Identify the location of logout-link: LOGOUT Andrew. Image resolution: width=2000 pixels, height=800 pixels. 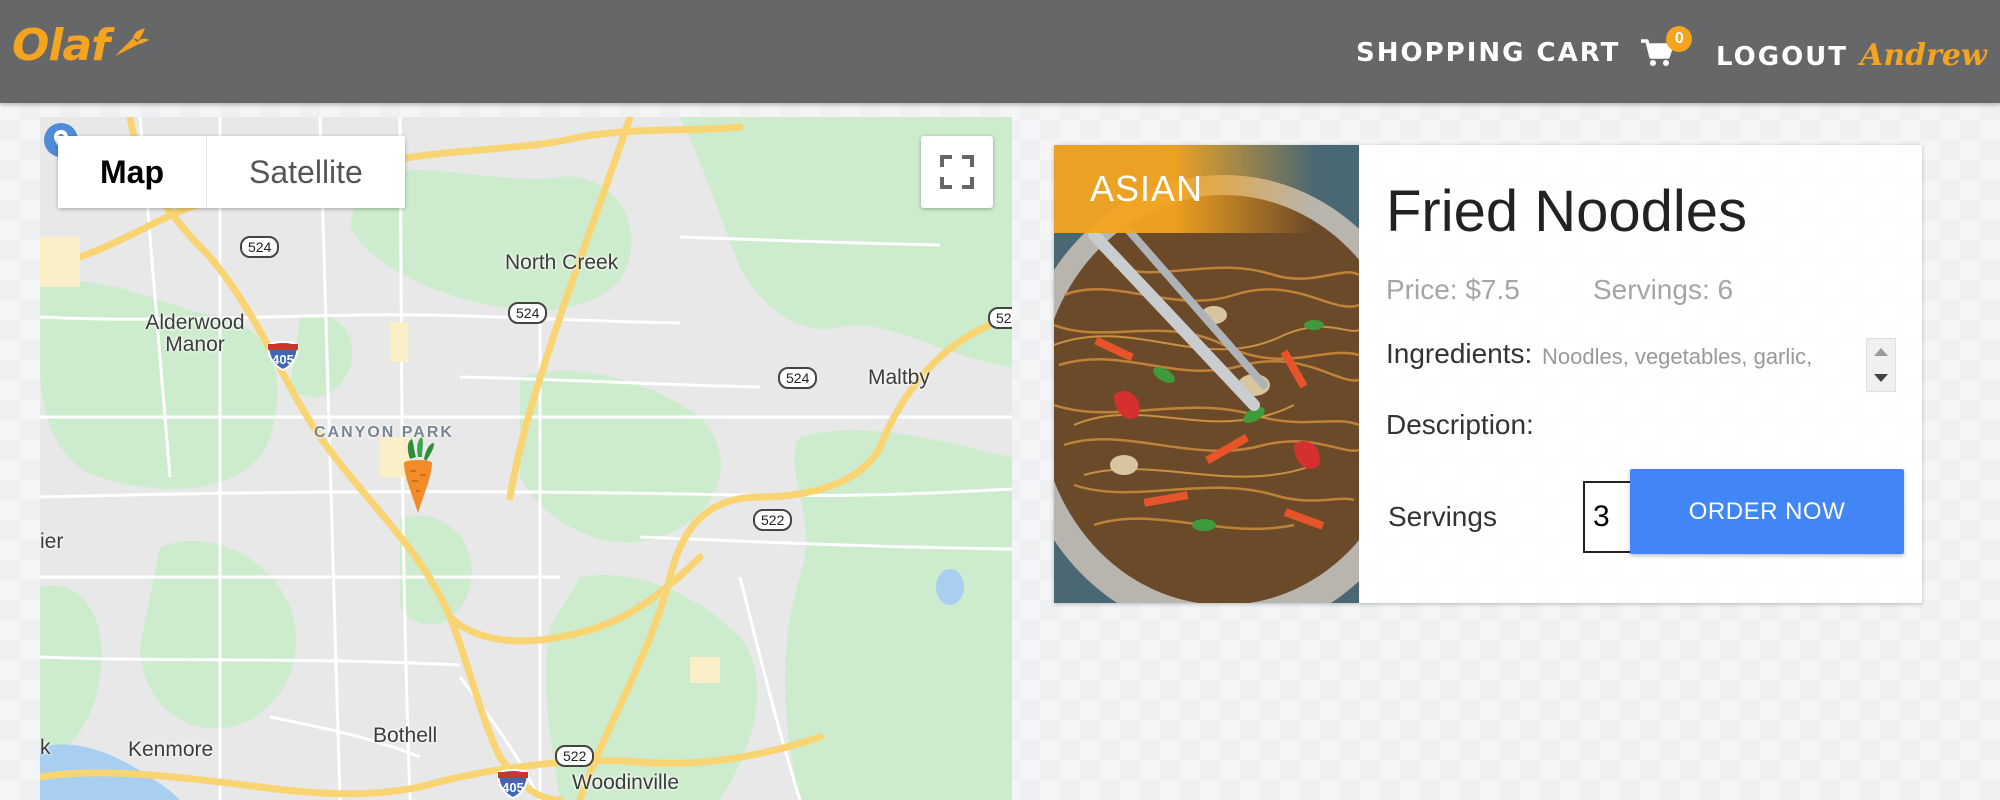
(1851, 55).